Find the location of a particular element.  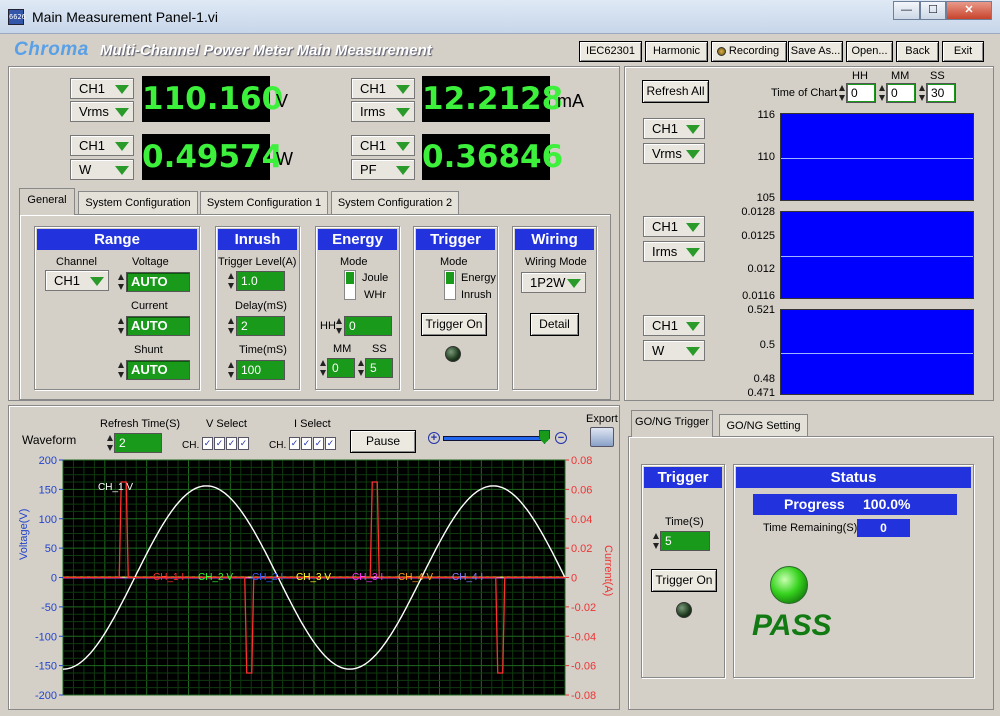

i-select-ch2-checkbox: ✓ is located at coordinates (306, 443).